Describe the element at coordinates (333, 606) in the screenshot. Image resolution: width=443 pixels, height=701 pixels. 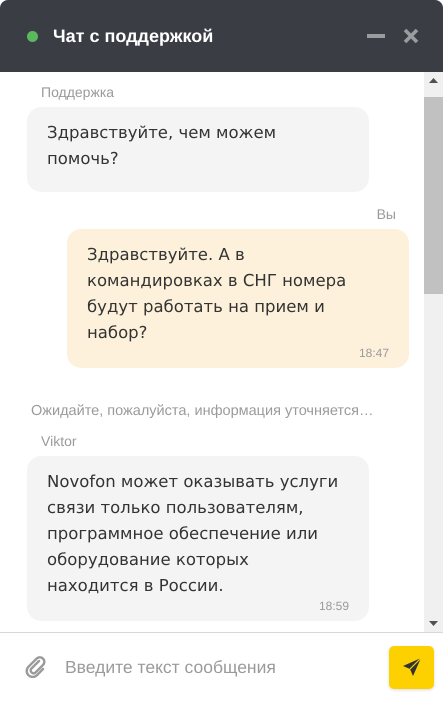
I see `message-time: 18:59` at that location.